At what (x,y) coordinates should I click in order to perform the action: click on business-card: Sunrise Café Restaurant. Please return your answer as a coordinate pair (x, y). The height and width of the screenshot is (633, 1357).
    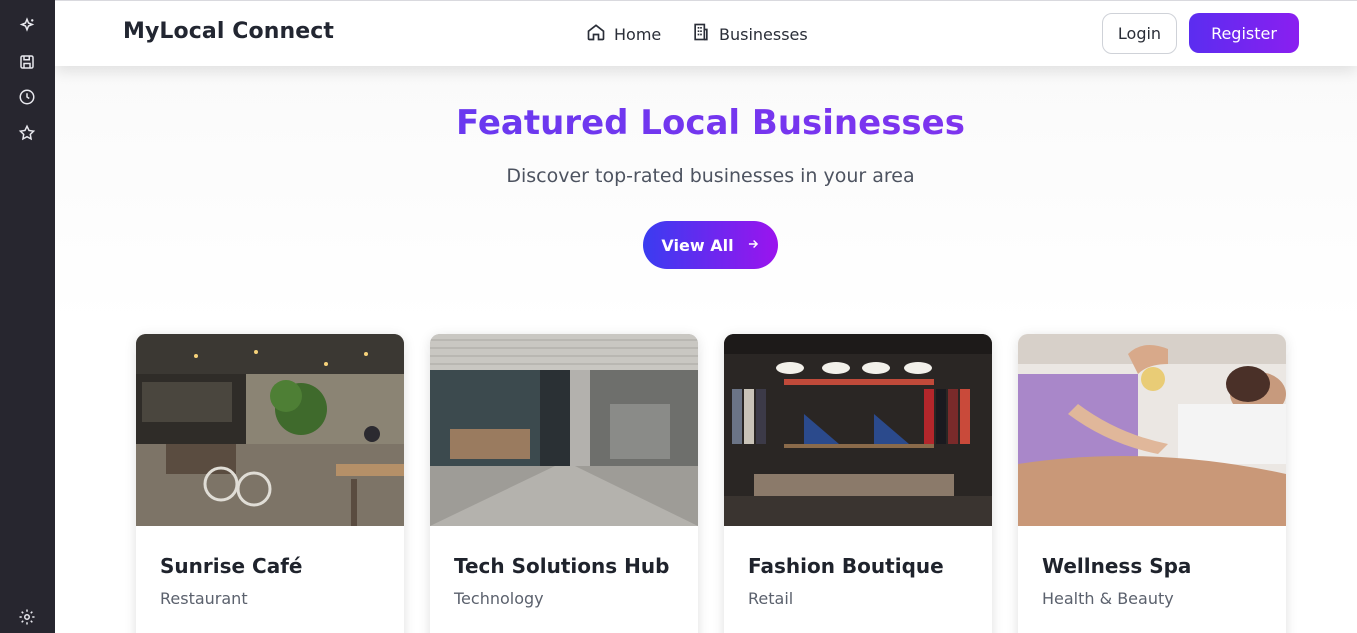
    Looking at the image, I should click on (270, 483).